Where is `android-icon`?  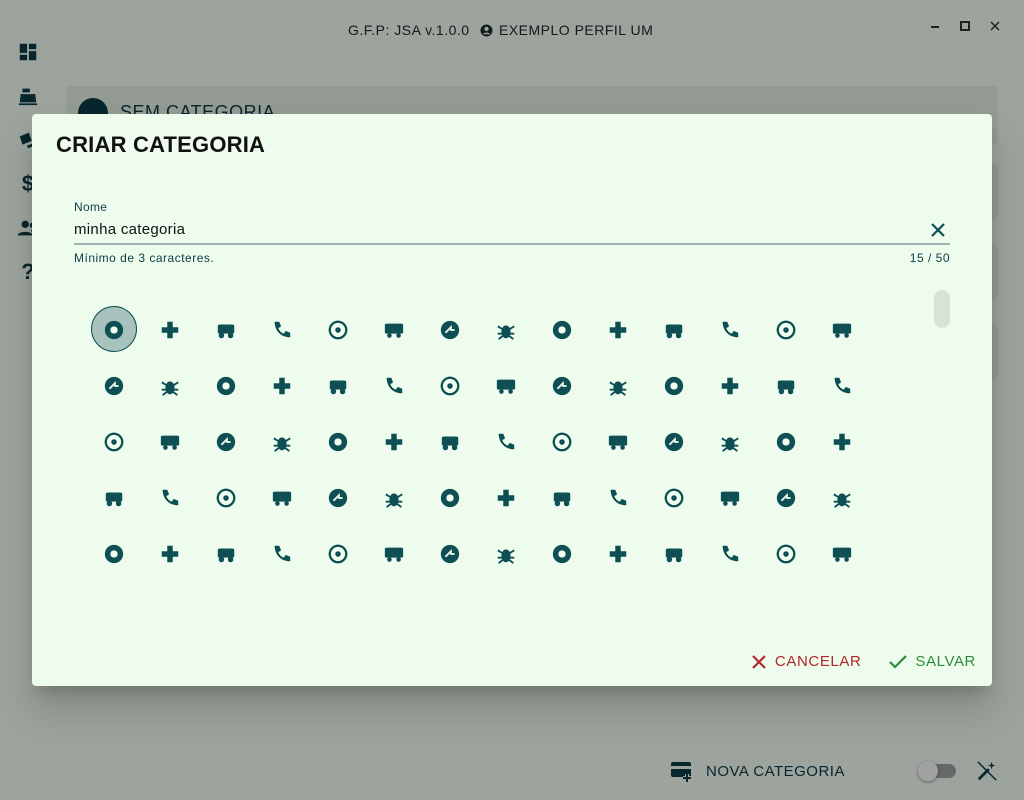
android-icon is located at coordinates (842, 385).